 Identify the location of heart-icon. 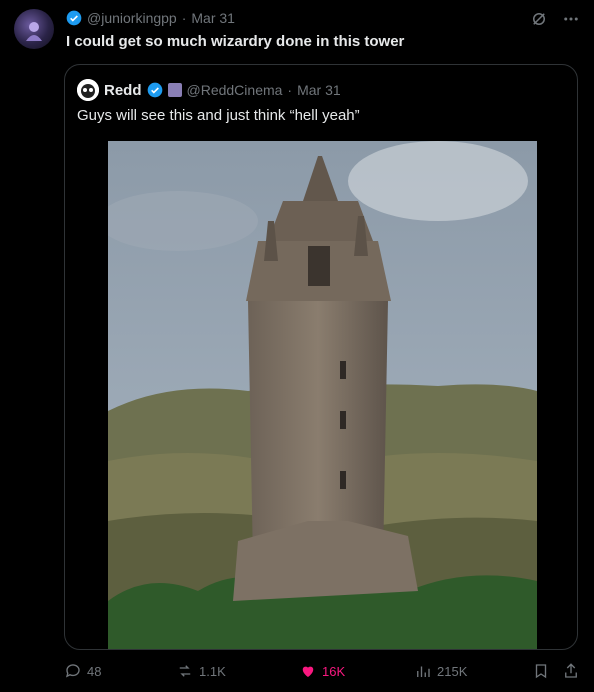
(308, 671).